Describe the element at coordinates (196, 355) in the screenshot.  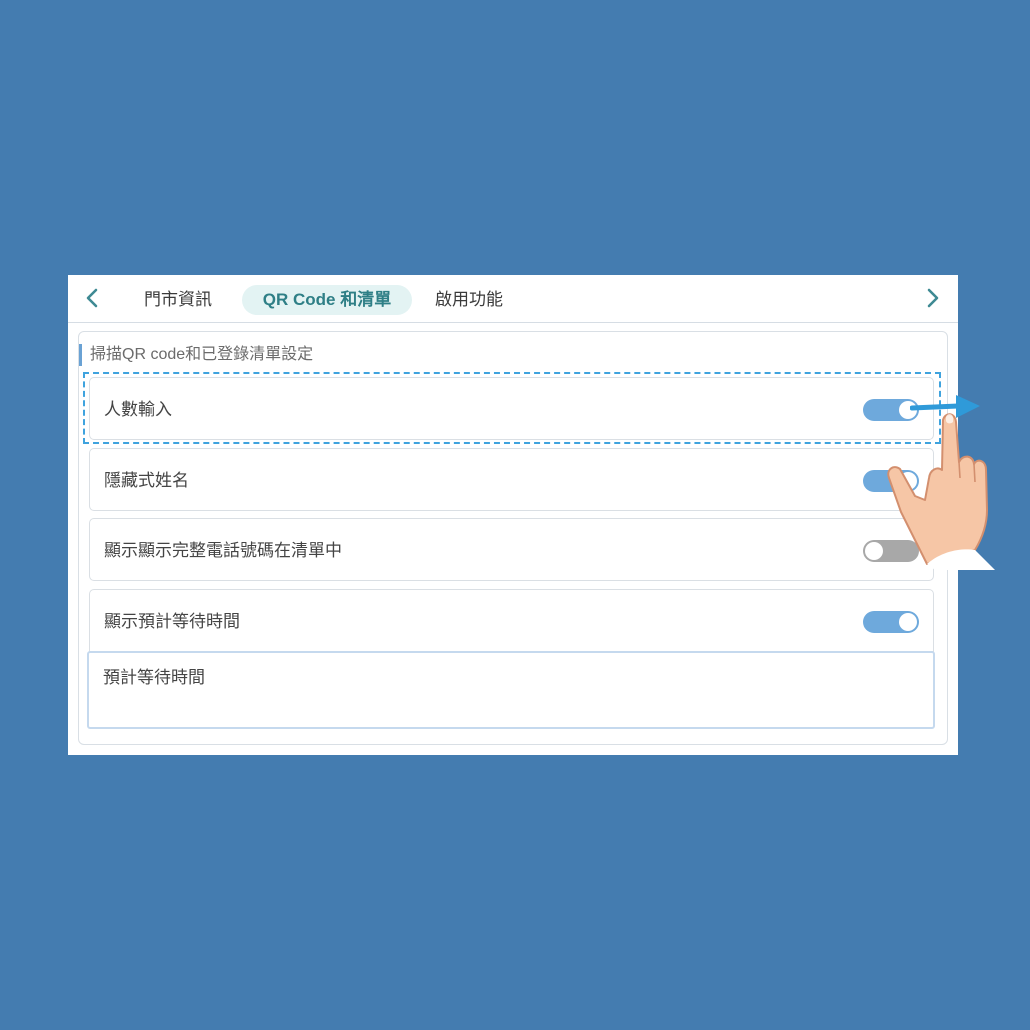
I see `section-title: 掃描QR code和已登錄清單設定` at that location.